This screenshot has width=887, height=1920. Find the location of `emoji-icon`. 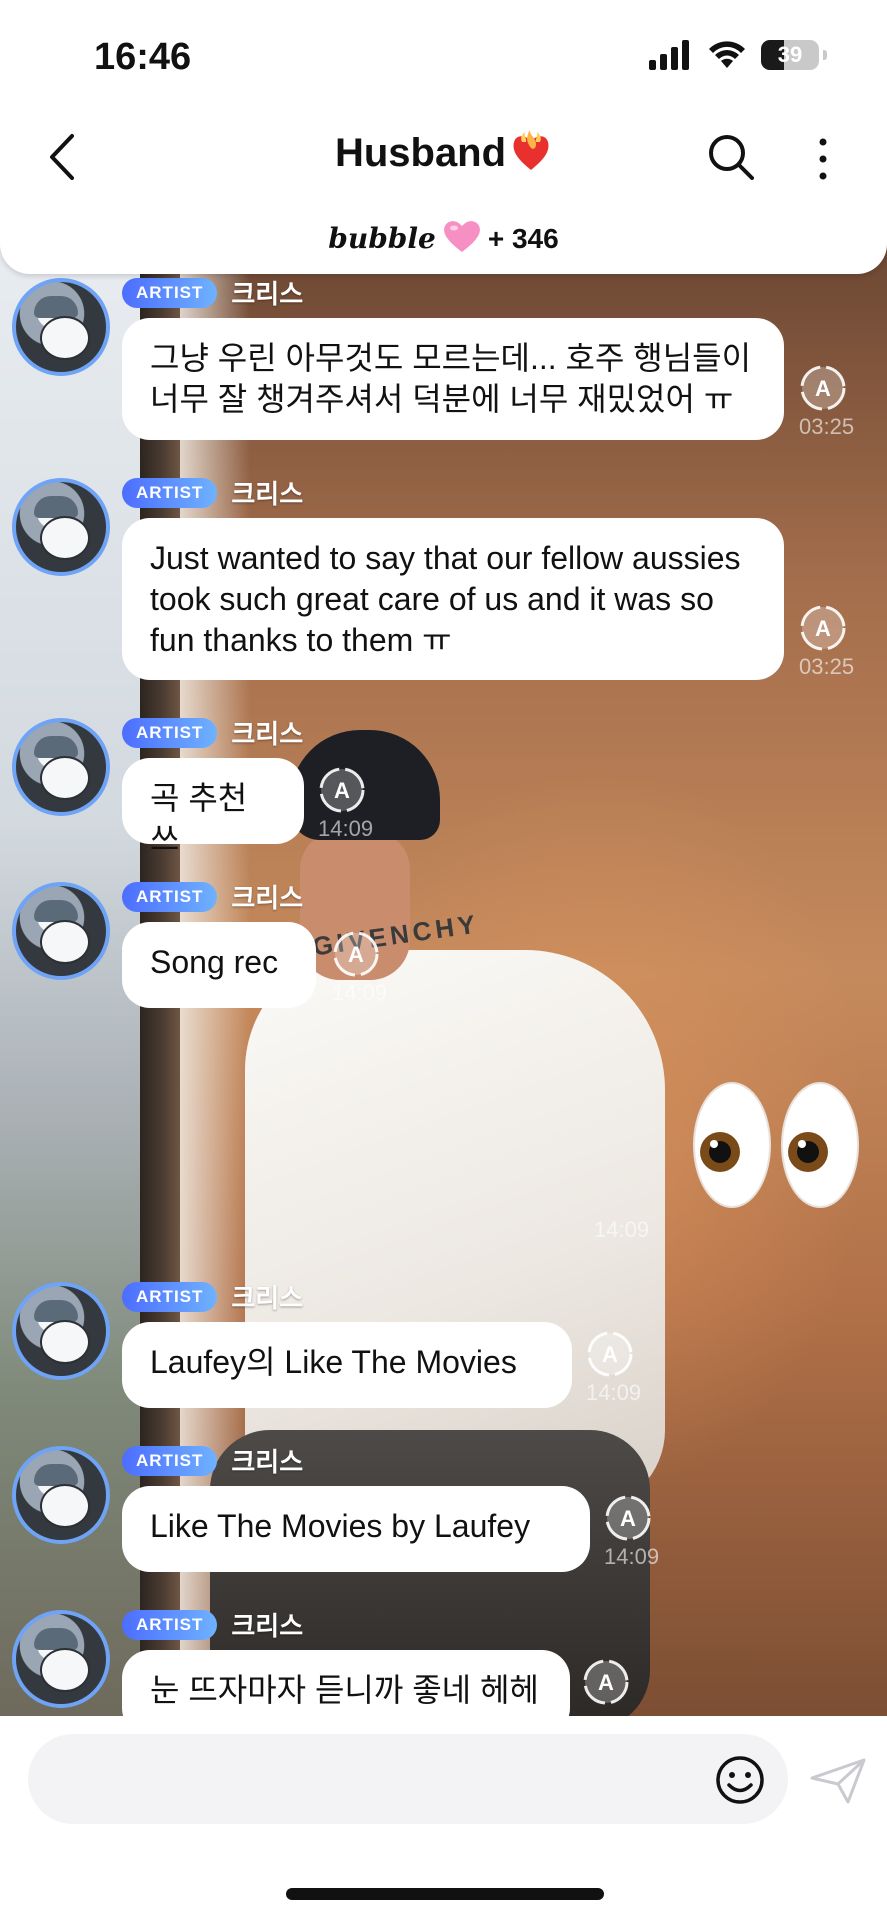

emoji-icon is located at coordinates (740, 1780).